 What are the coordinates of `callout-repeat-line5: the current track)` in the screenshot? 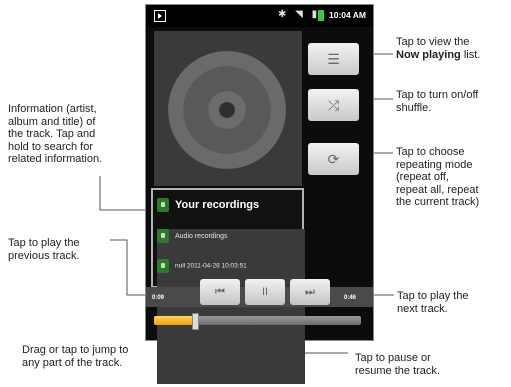 It's located at (438, 202).